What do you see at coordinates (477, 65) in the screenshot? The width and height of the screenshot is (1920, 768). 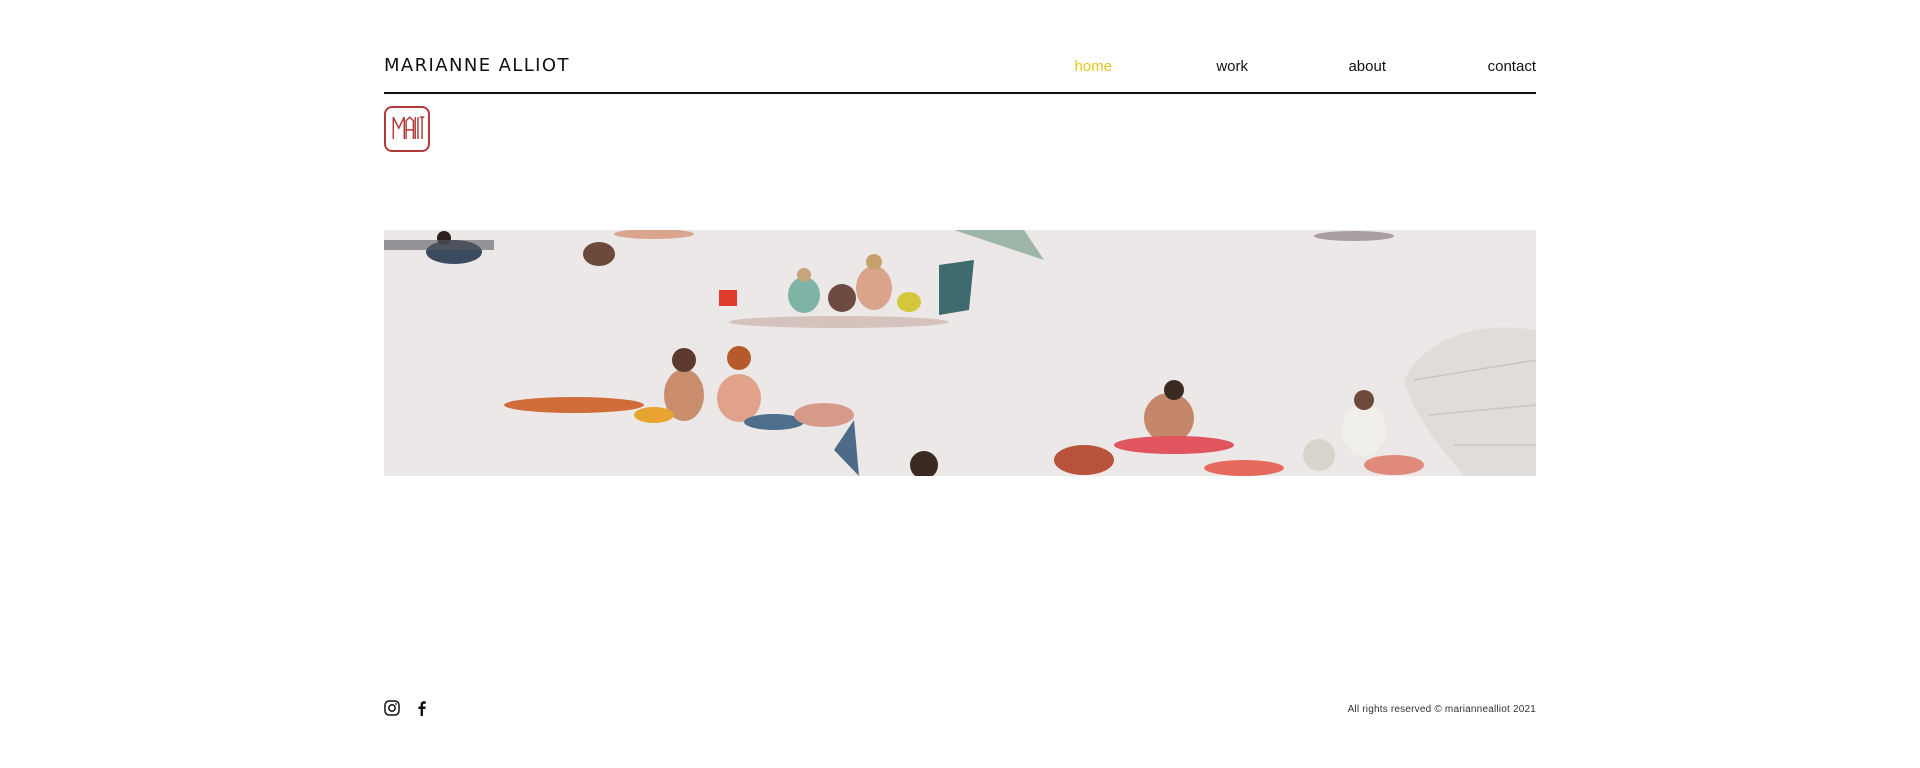 I see `site-title: MARIANNE ALLIOT` at bounding box center [477, 65].